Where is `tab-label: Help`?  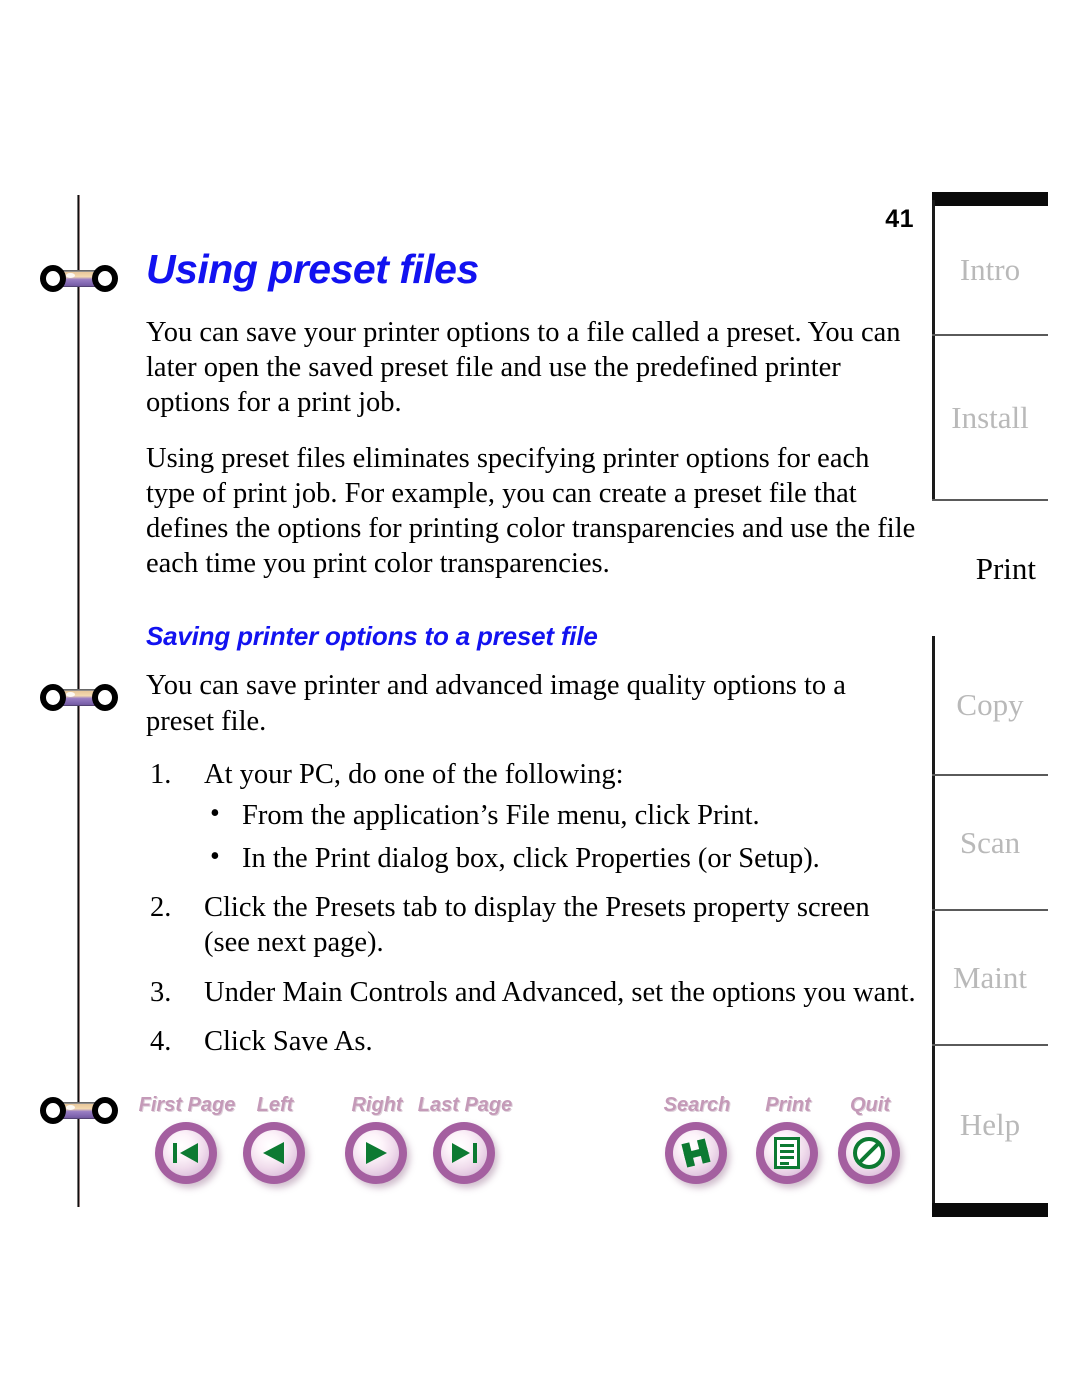
tab-label: Help is located at coordinates (990, 1124).